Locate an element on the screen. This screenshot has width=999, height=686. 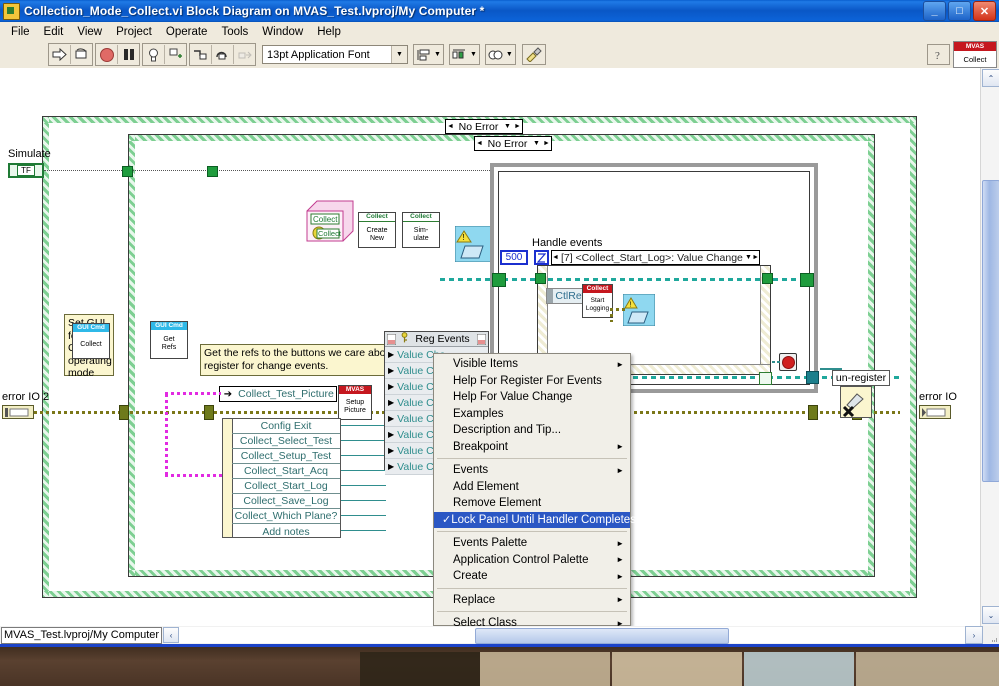
refnum-wire-bottom is located at coordinates (194, 475).